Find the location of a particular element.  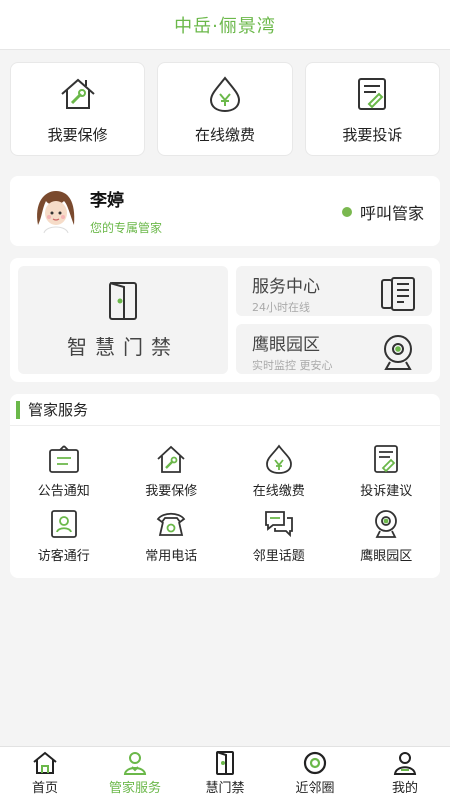

quick-payment-button: 在线缴费 is located at coordinates (225, 109).